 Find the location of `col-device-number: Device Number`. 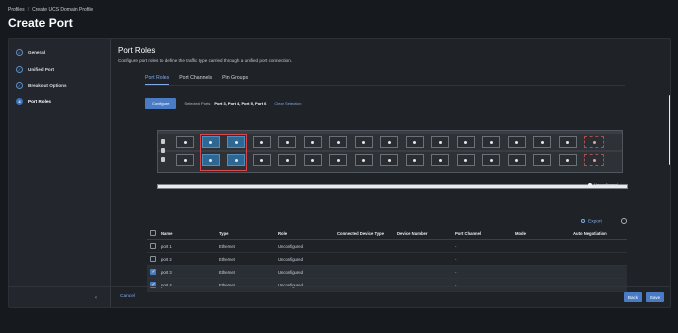

col-device-number: Device Number is located at coordinates (412, 233).